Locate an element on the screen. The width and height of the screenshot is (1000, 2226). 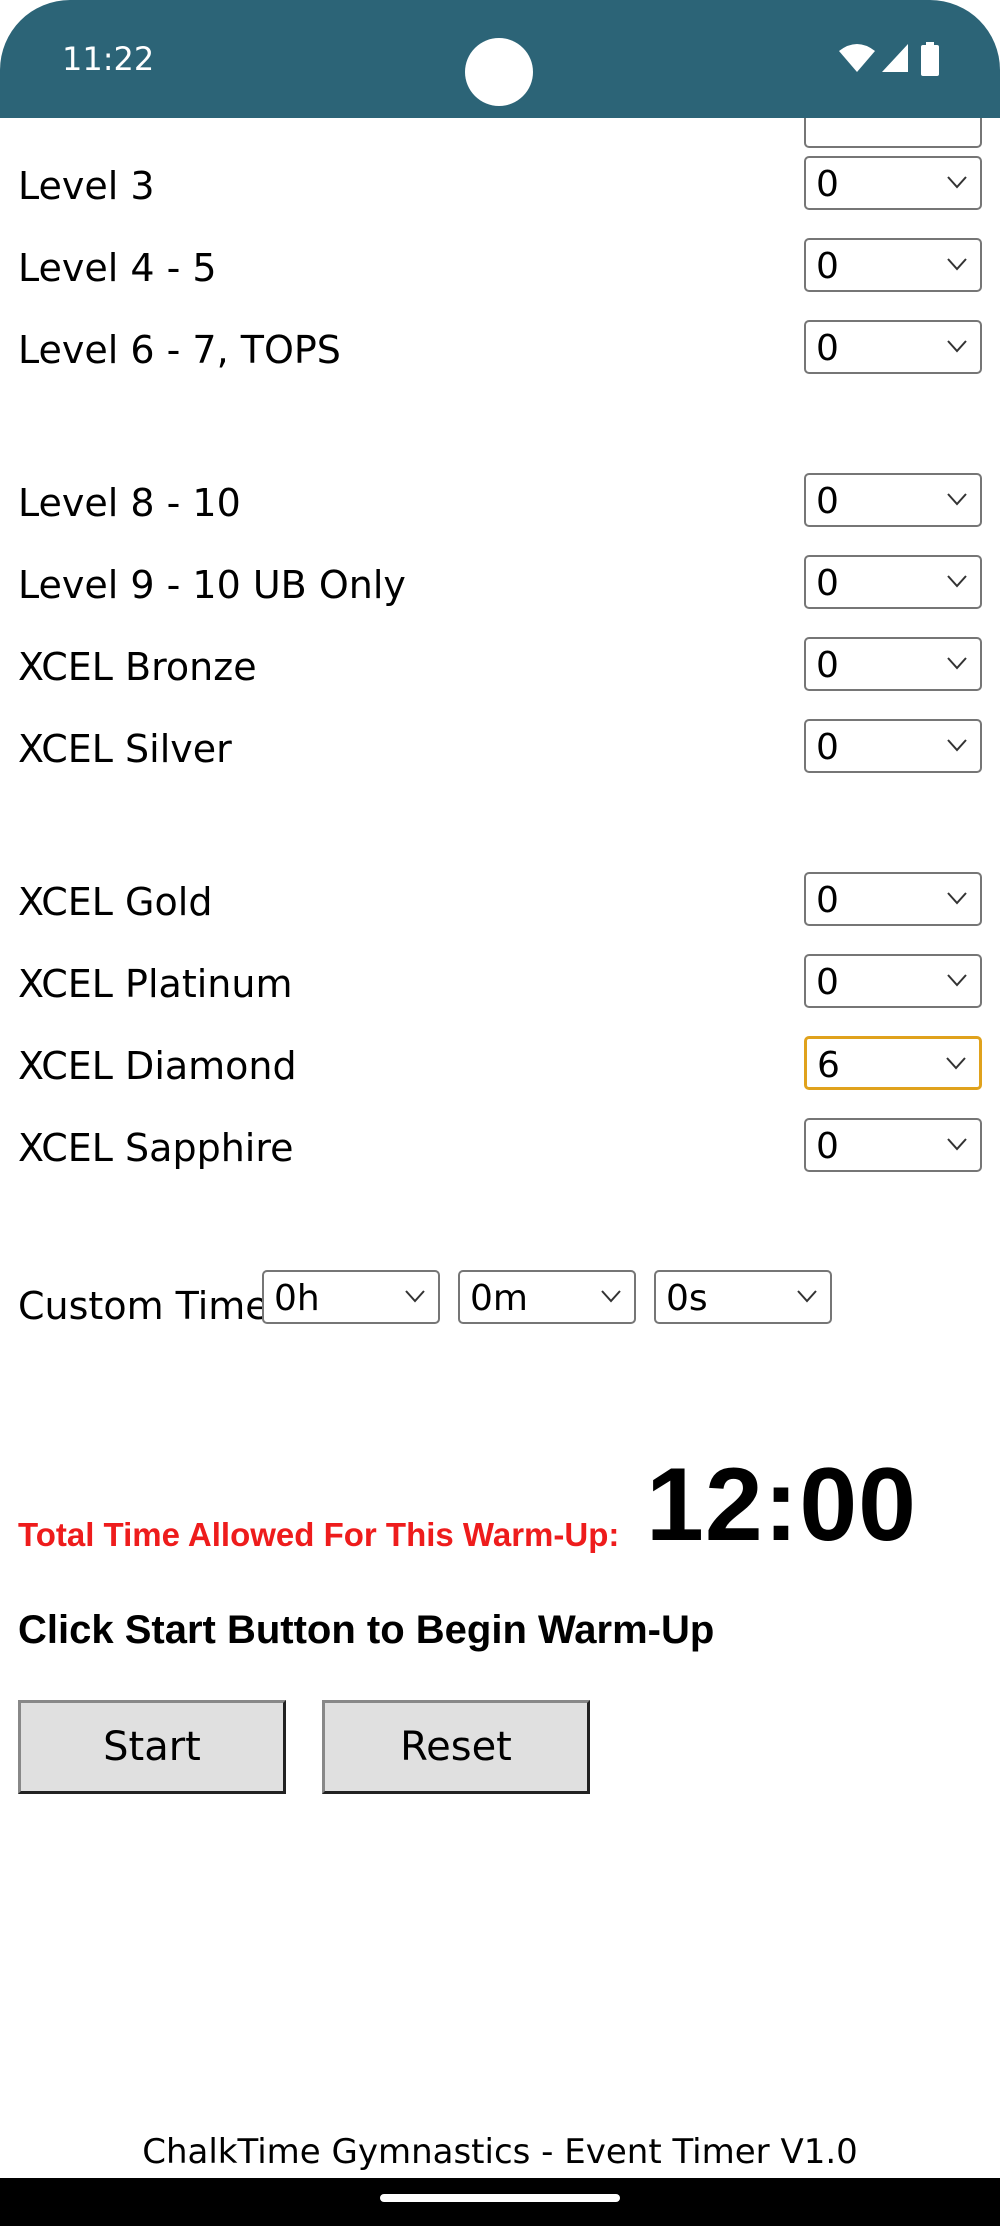
level-label: XCEL Gold is located at coordinates (115, 902).